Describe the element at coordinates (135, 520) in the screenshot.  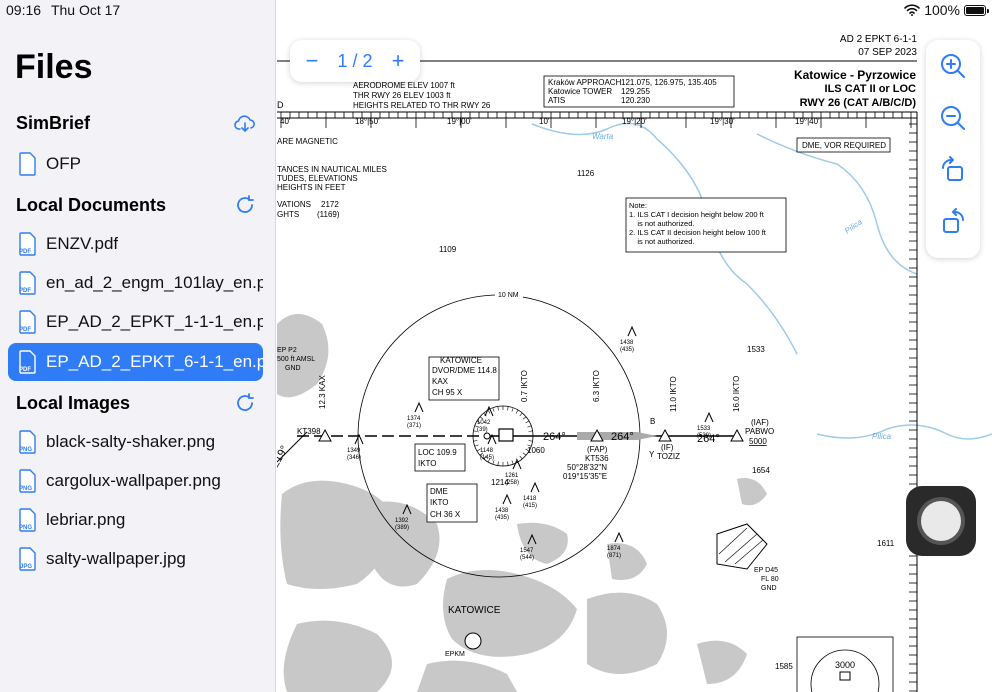
I see `file-item-lebriar: PNG lebriar.png` at that location.